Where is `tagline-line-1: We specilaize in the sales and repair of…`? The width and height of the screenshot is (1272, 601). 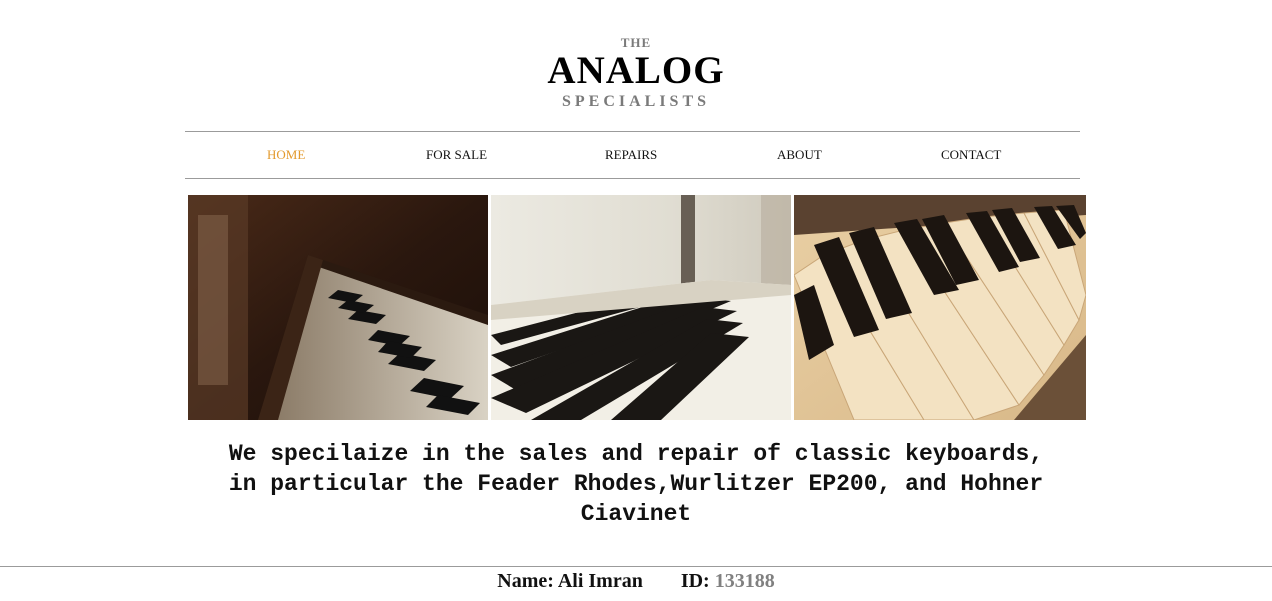
tagline-line-1: We specilaize in the sales and repair of… is located at coordinates (636, 454).